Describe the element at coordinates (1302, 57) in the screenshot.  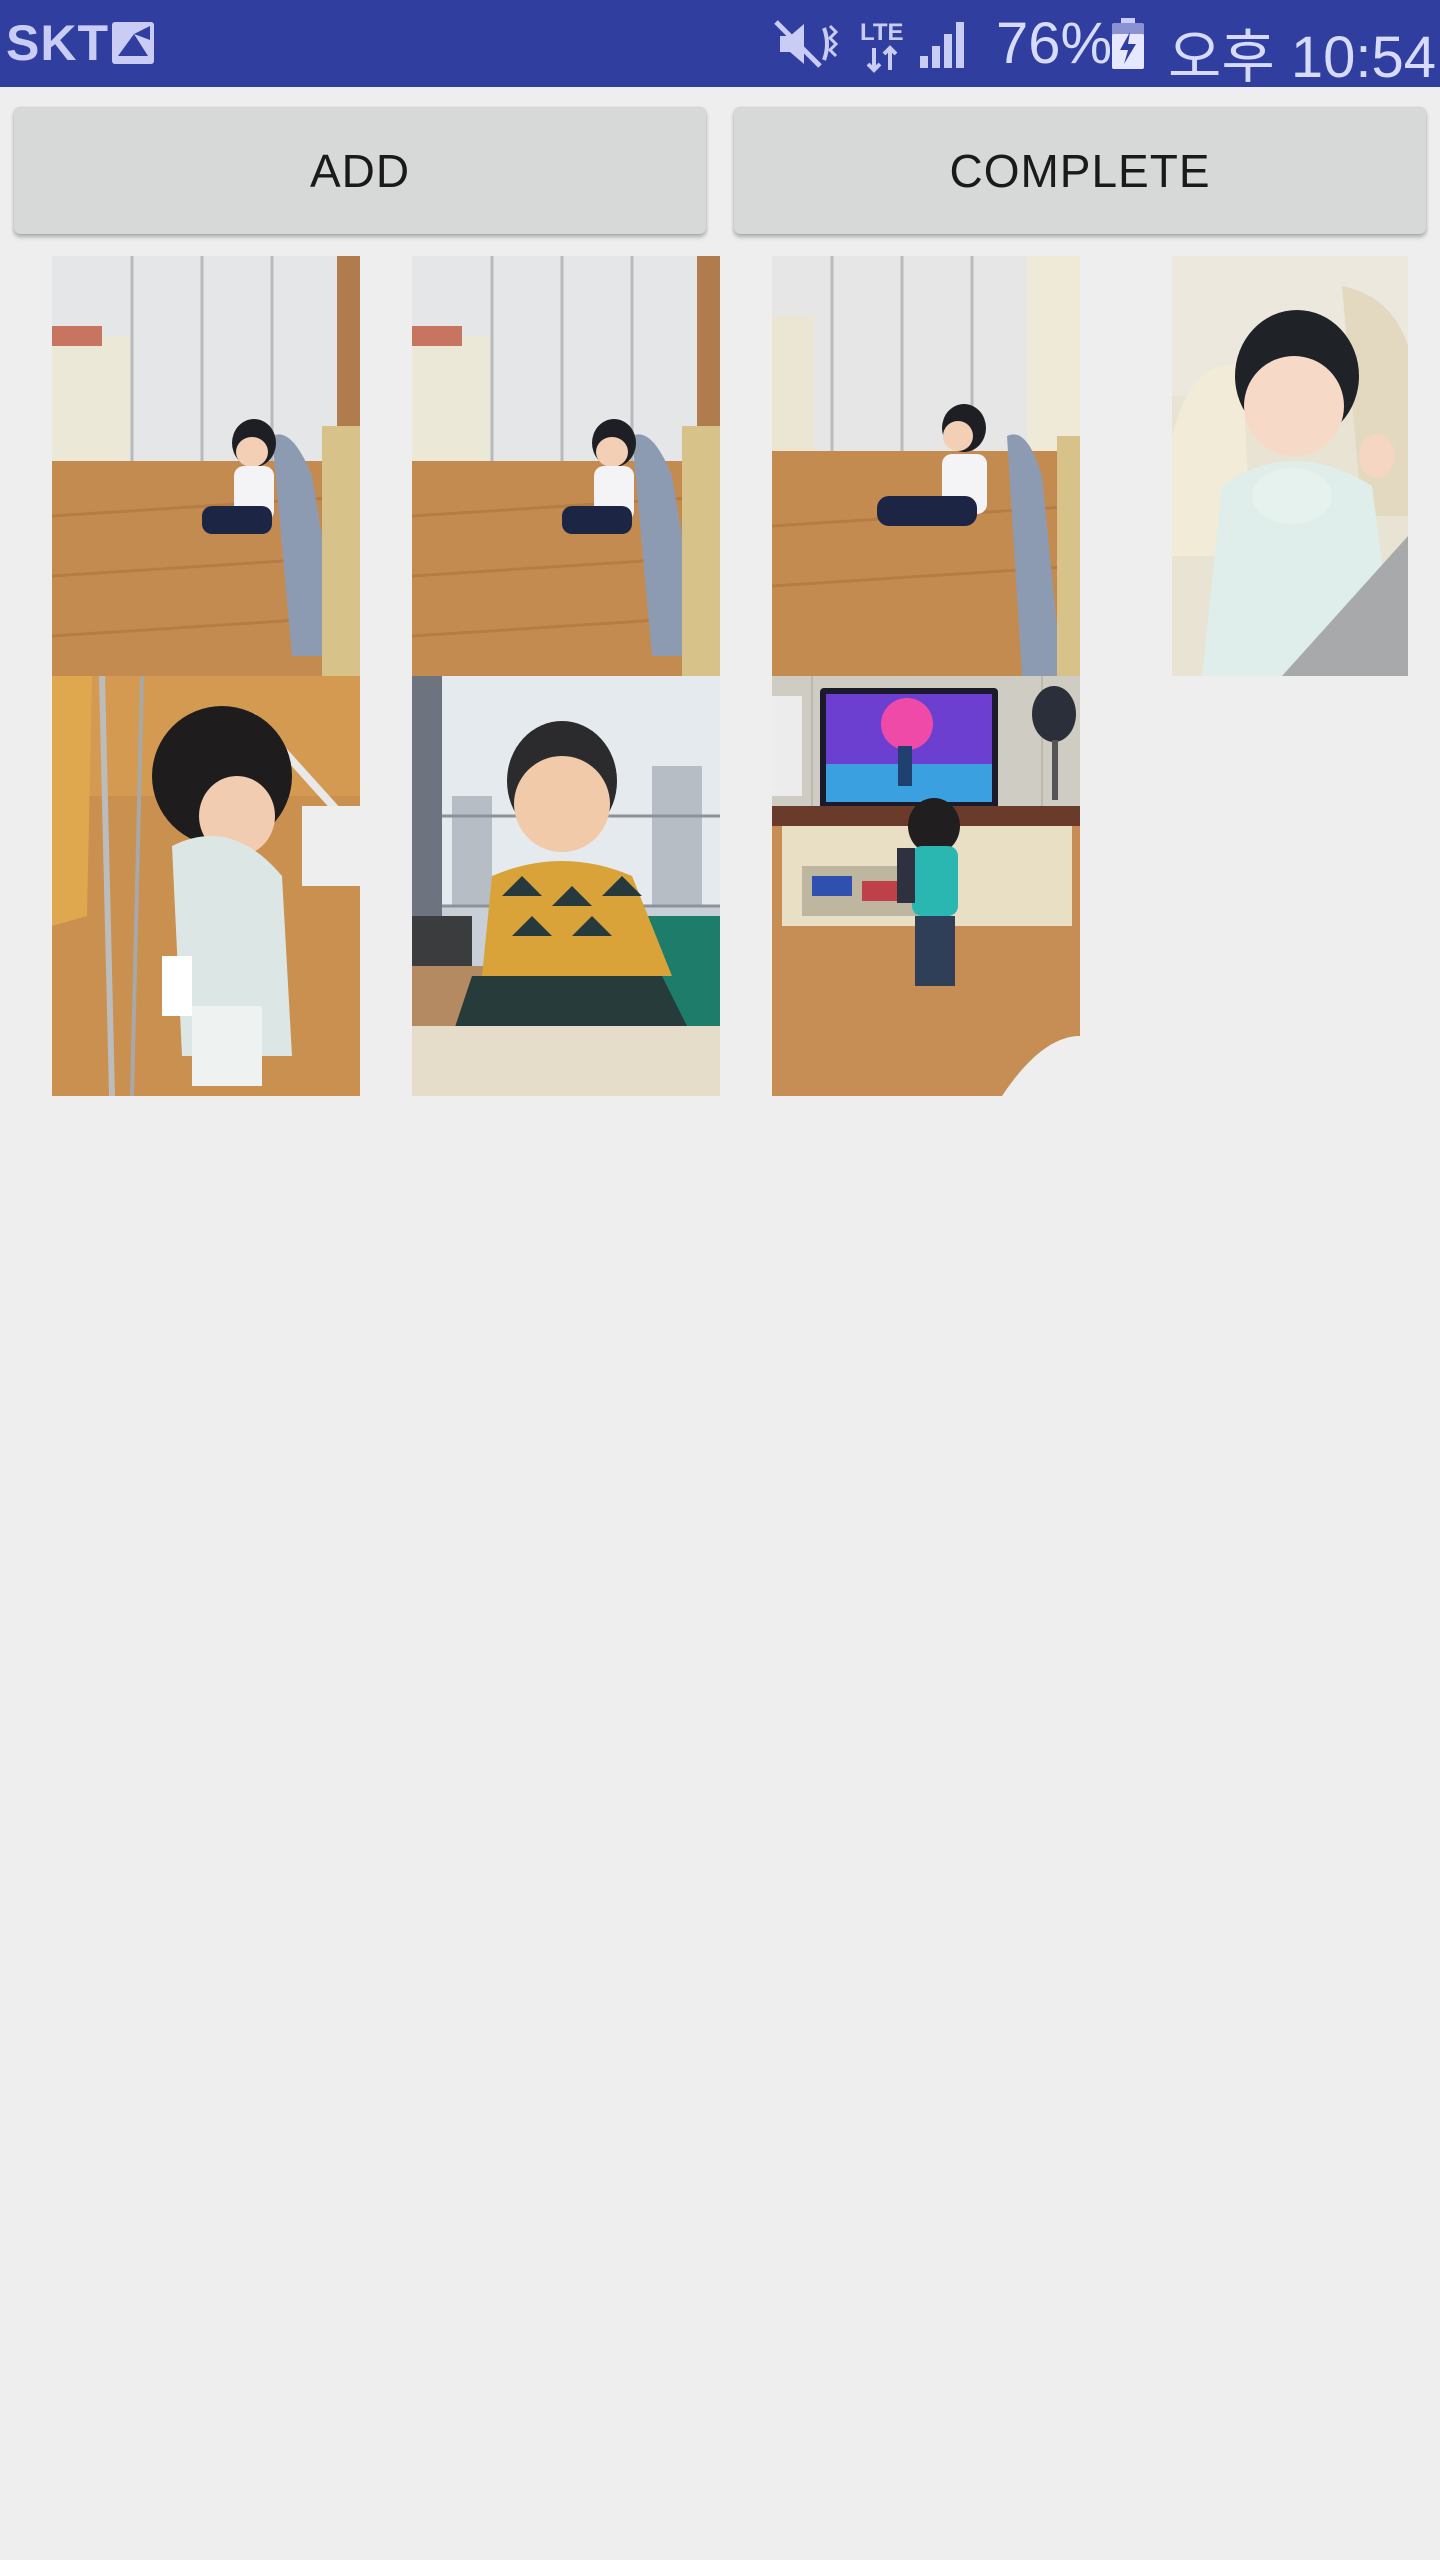
I see `clock: 오후 10:54` at that location.